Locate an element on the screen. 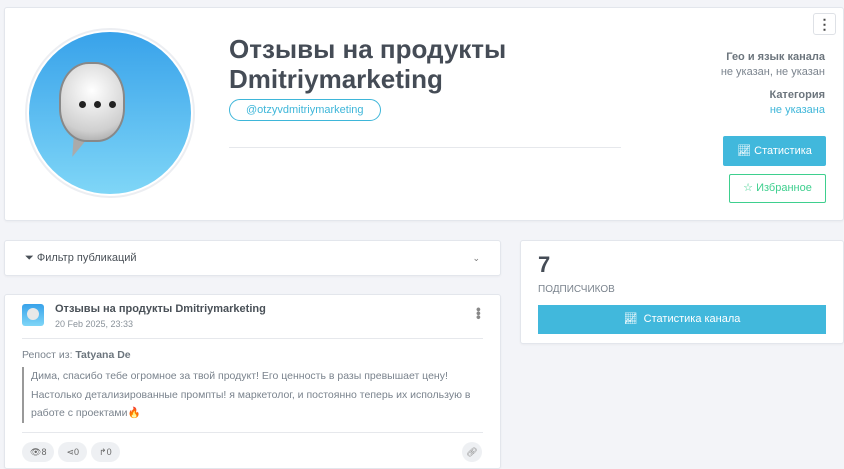 Image resolution: width=844 pixels, height=469 pixels. subscriber-label: подписчиков is located at coordinates (576, 289).